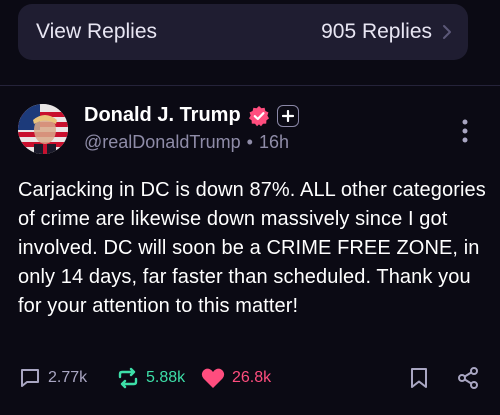 The width and height of the screenshot is (500, 415). I want to click on like-count: 26.8k, so click(252, 377).